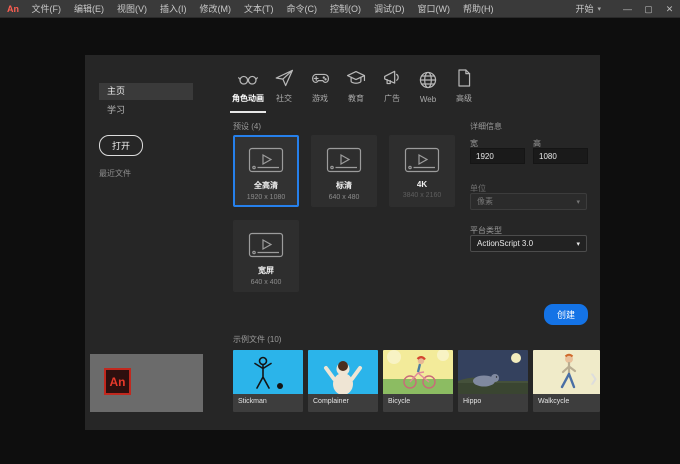 The width and height of the screenshot is (680, 464). Describe the element at coordinates (117, 381) in the screenshot. I see `animate-logo-icon: An` at that location.